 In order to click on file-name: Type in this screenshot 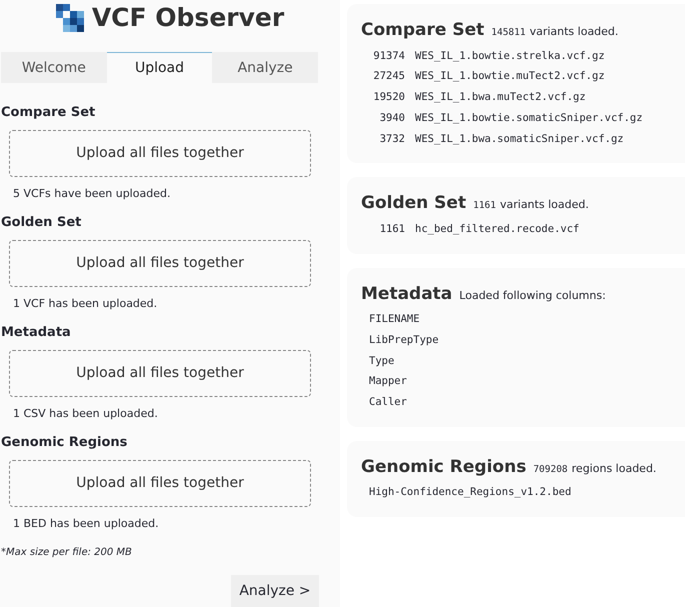, I will do `click(381, 361)`.